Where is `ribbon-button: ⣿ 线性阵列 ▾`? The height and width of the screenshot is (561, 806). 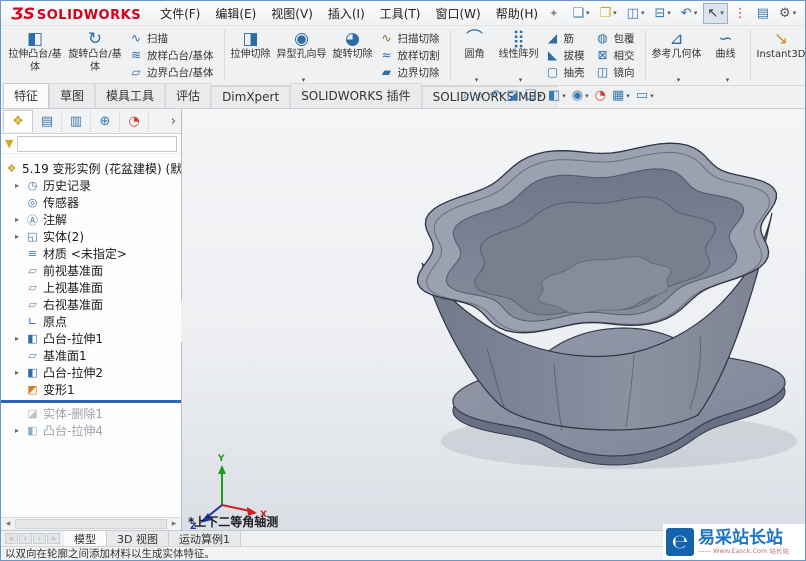 ribbon-button: ⣿ 线性阵列 ▾ is located at coordinates (519, 55).